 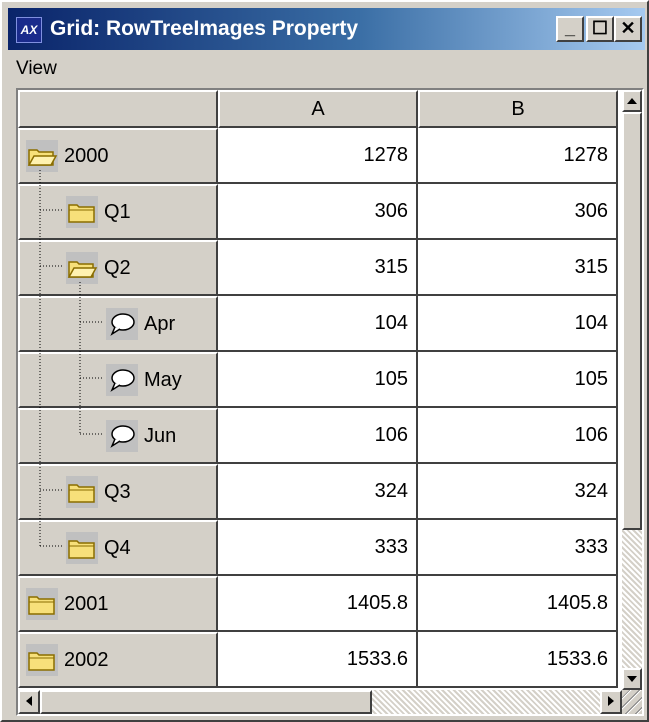 What do you see at coordinates (318, 492) in the screenshot?
I see `cell-a: 324` at bounding box center [318, 492].